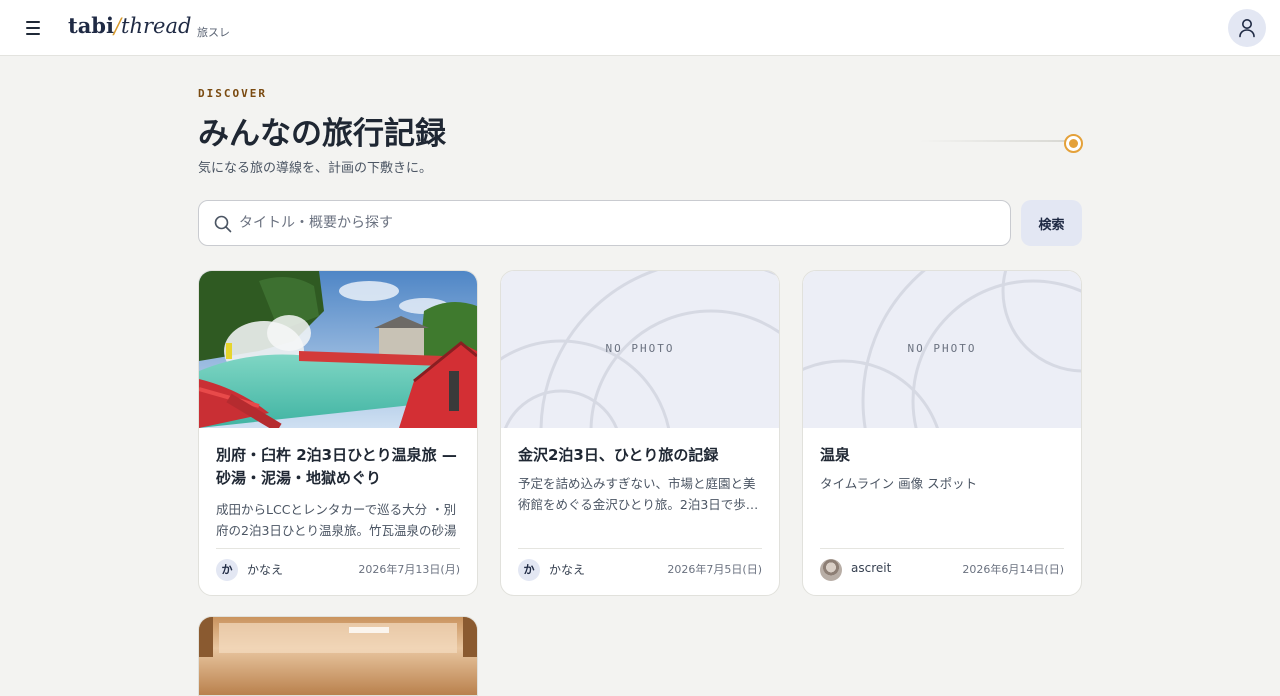 The width and height of the screenshot is (1280, 696). What do you see at coordinates (232, 93) in the screenshot?
I see `section-eyebrow: DISCOVER` at bounding box center [232, 93].